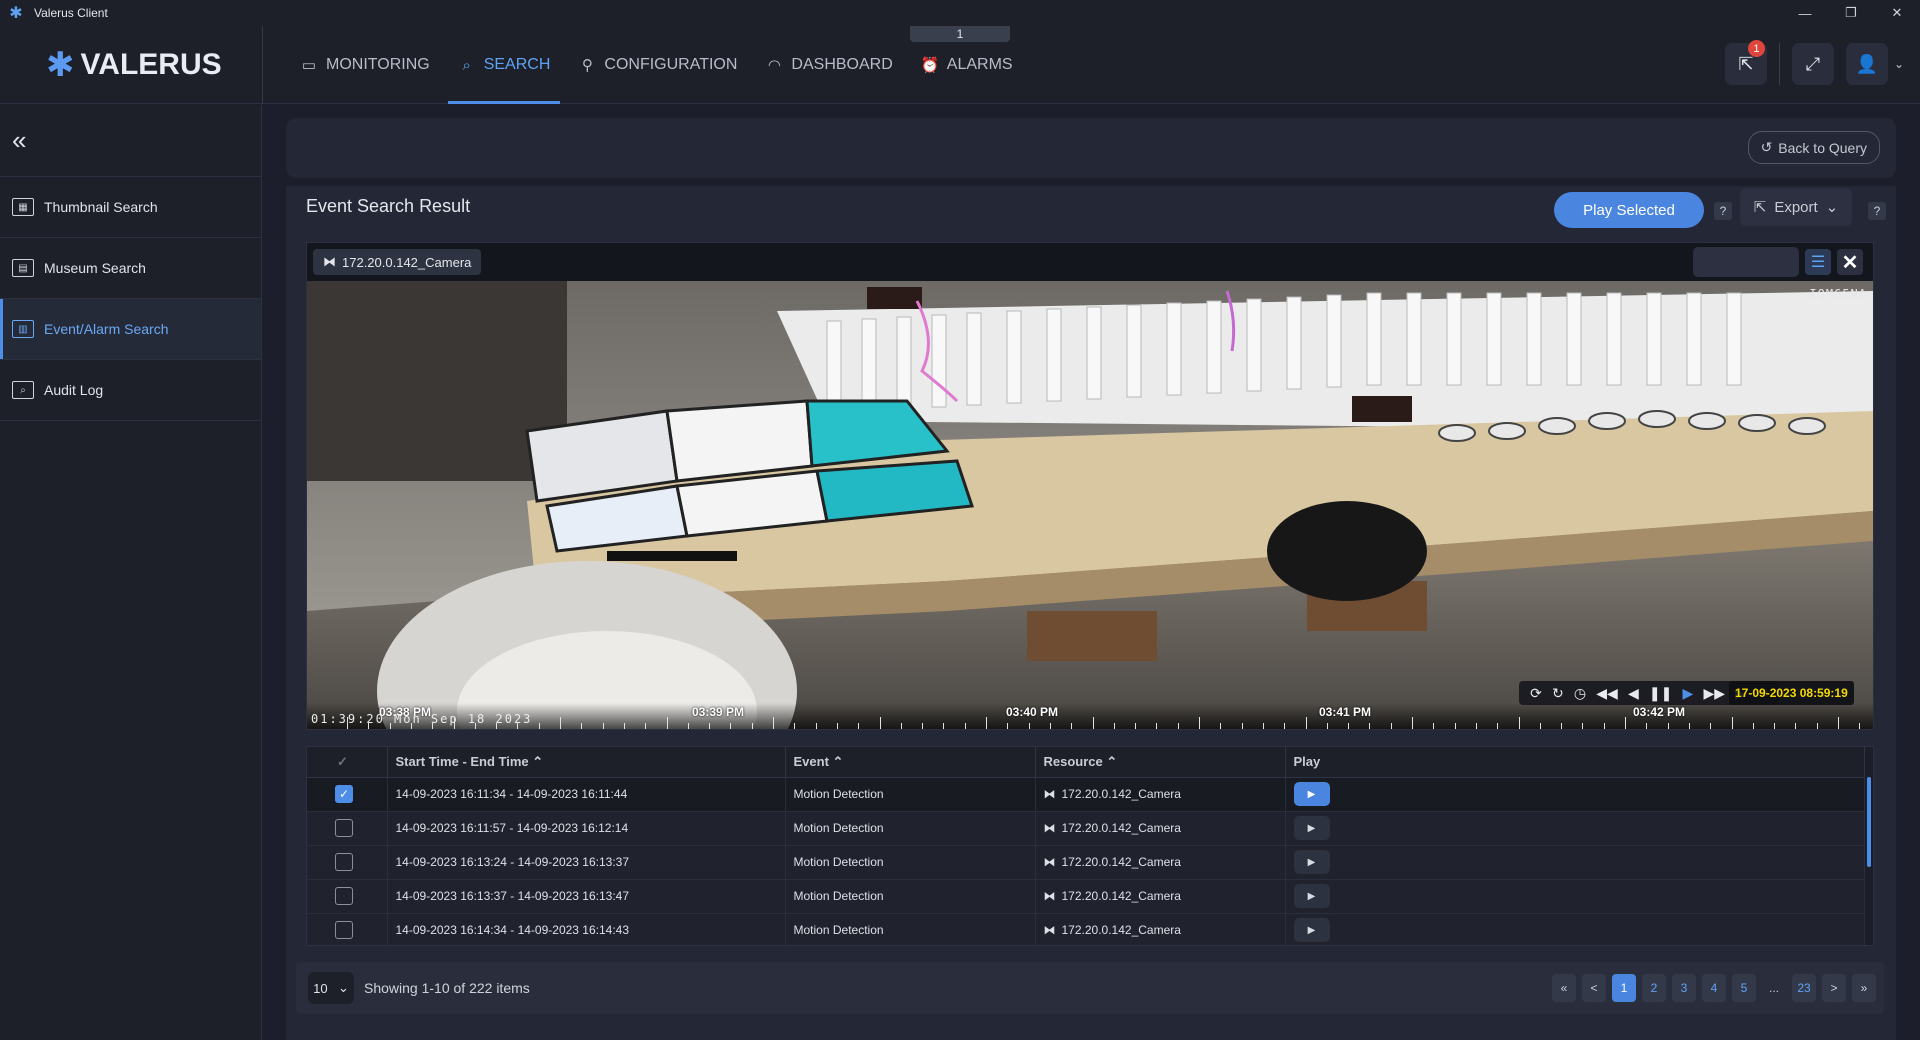 The width and height of the screenshot is (1920, 1040). Describe the element at coordinates (347, 762) in the screenshot. I see `select-all-checkbox: ✓` at that location.